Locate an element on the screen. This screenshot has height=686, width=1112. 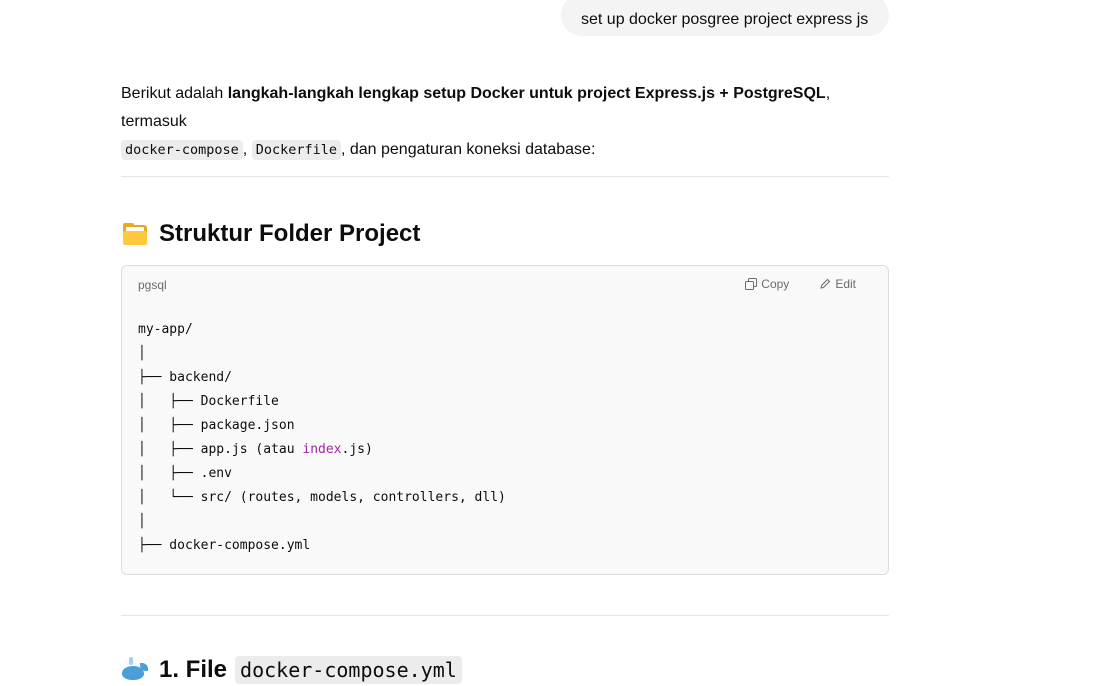
code-line: ├── docker-compose.yml is located at coordinates (224, 545).